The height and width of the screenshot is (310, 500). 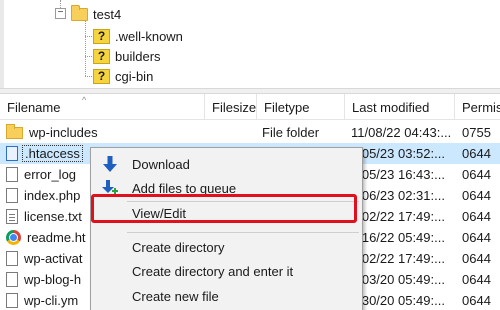 I want to click on column-last-modified: Last modified, so click(x=400, y=107).